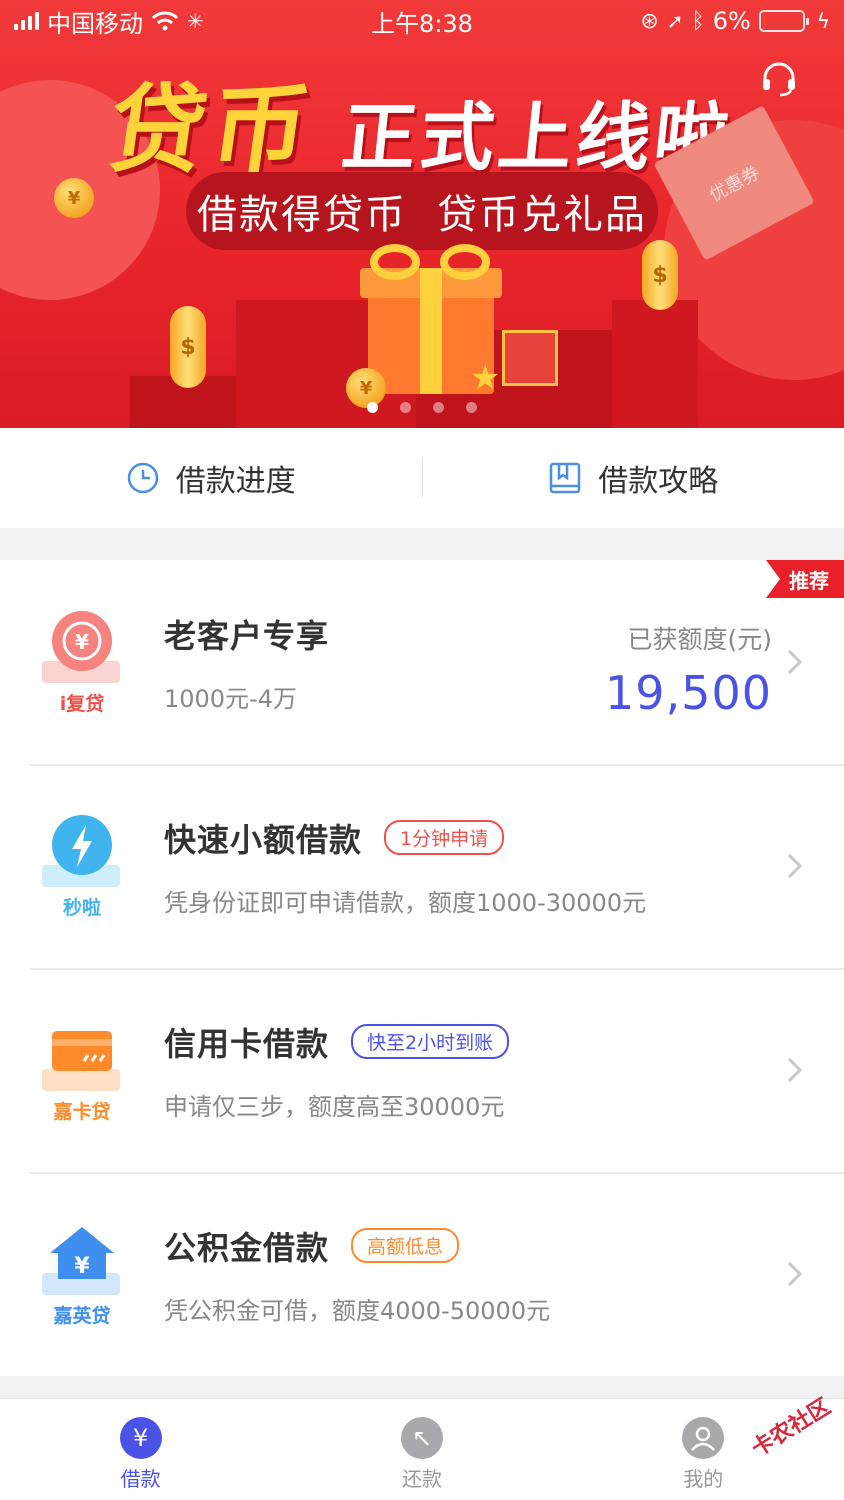  I want to click on location-icon: ➚, so click(675, 21).